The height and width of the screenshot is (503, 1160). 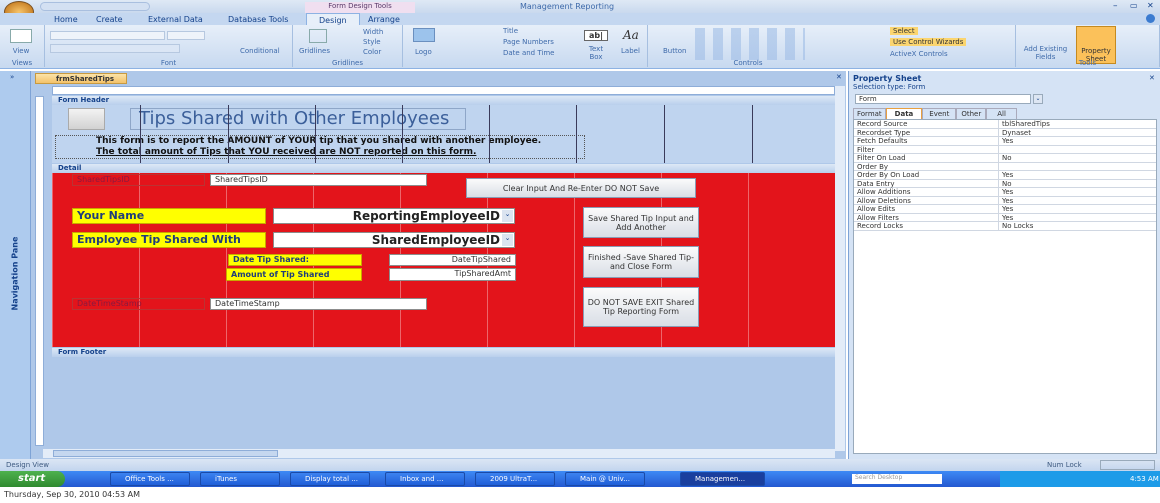 I want to click on detail-band: Detail, so click(x=443, y=168).